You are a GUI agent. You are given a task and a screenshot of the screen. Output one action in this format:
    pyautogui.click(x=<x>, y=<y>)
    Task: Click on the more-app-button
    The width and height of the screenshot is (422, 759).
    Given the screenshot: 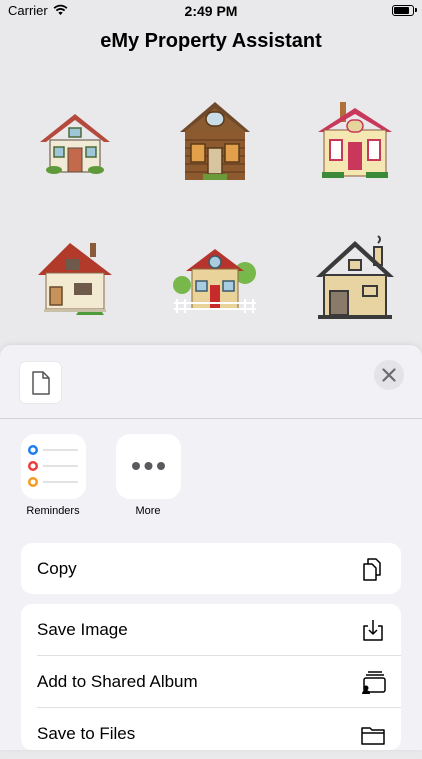 What is the action you would take?
    pyautogui.click(x=148, y=466)
    